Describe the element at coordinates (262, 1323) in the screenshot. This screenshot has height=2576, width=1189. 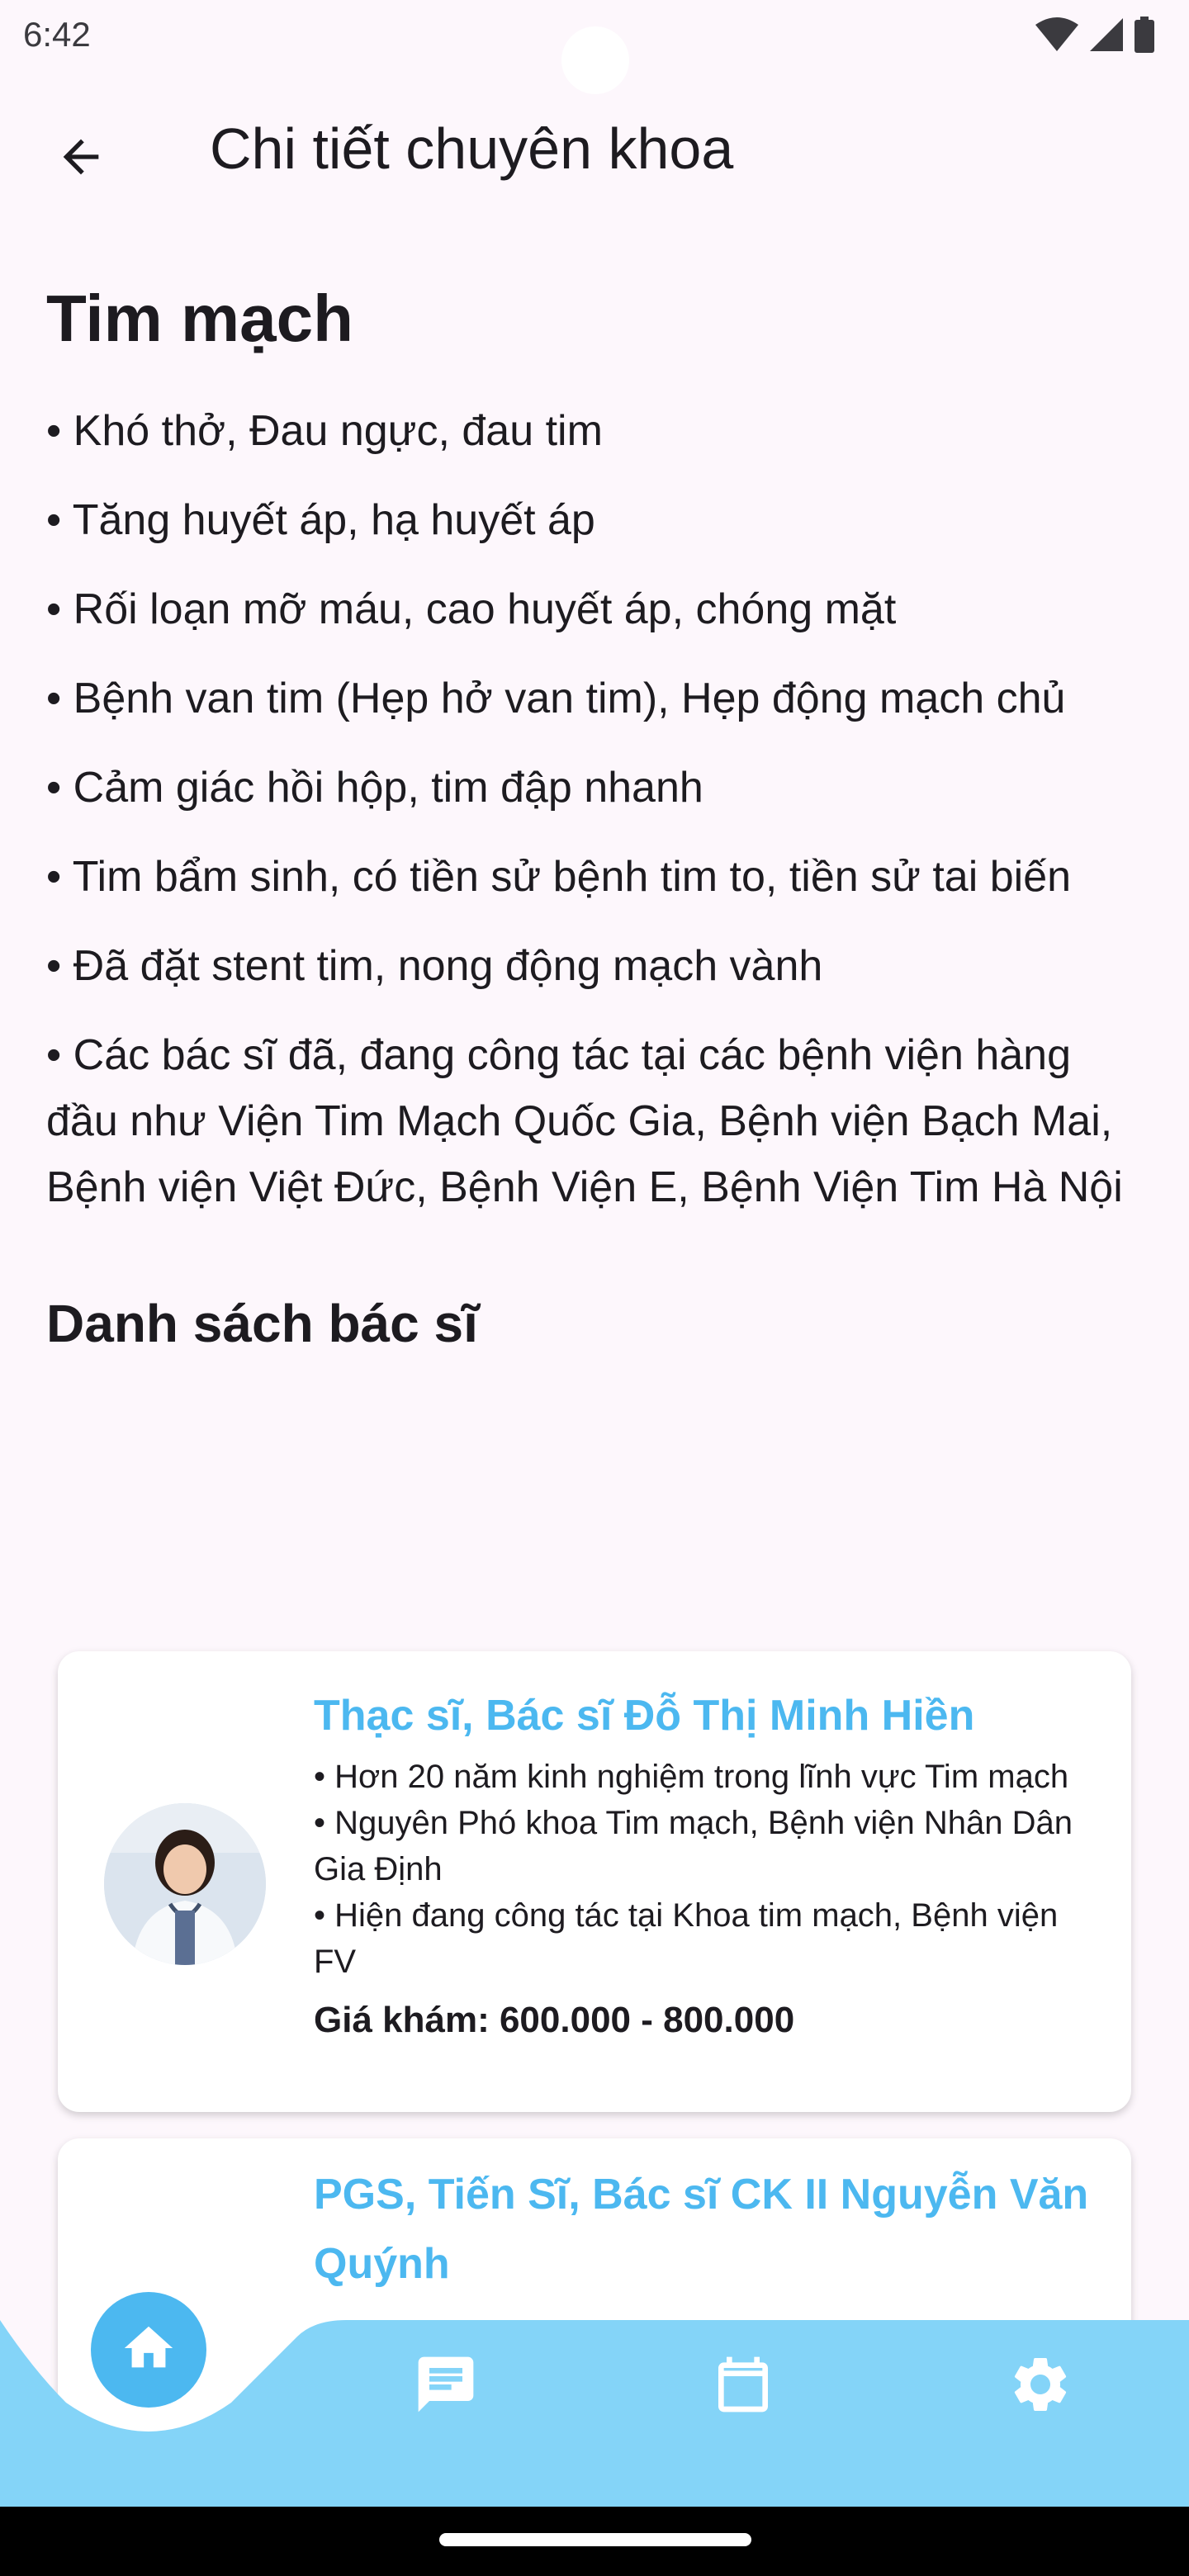
I see `doctor-list-title: Danh sách bác sĩ` at that location.